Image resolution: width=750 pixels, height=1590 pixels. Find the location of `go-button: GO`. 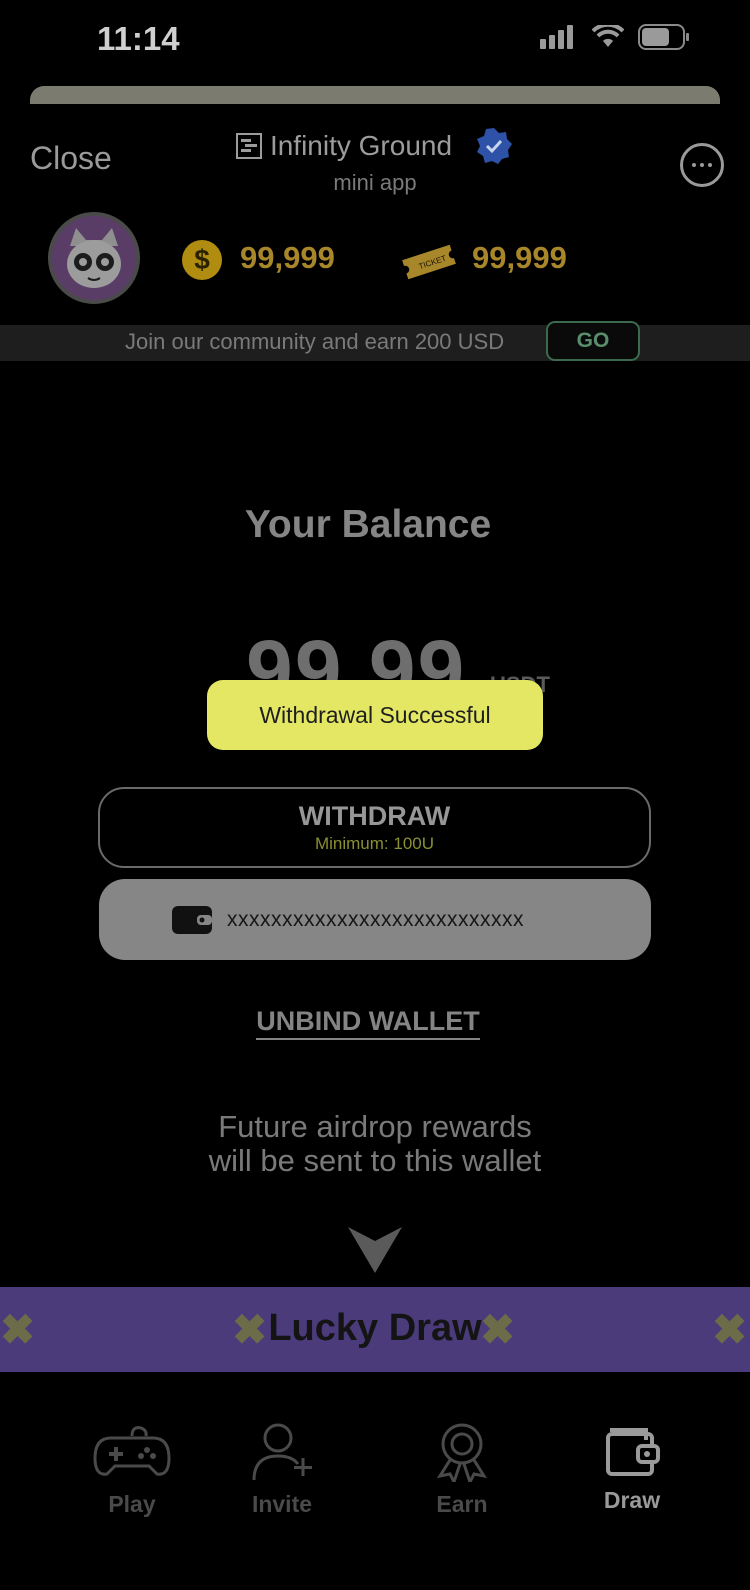

go-button: GO is located at coordinates (593, 341).